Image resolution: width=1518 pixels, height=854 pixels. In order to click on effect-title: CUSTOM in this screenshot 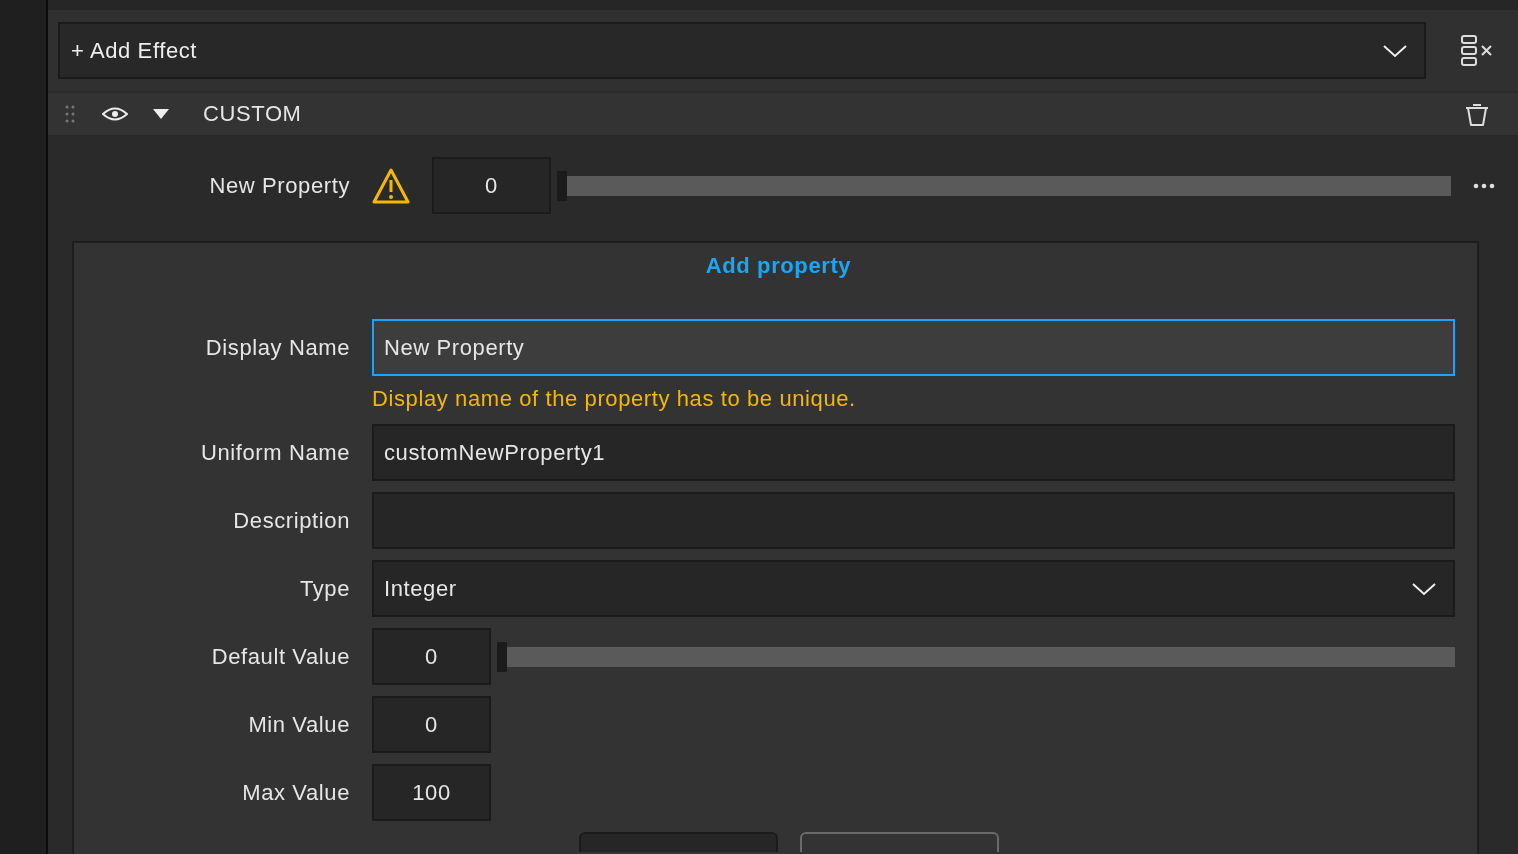, I will do `click(253, 114)`.